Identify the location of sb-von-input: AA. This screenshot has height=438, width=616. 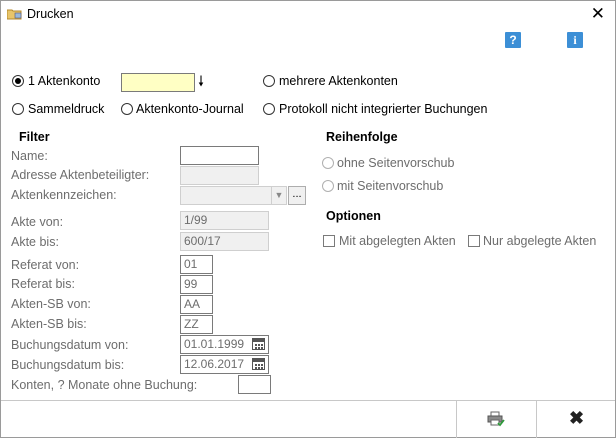
(196, 304).